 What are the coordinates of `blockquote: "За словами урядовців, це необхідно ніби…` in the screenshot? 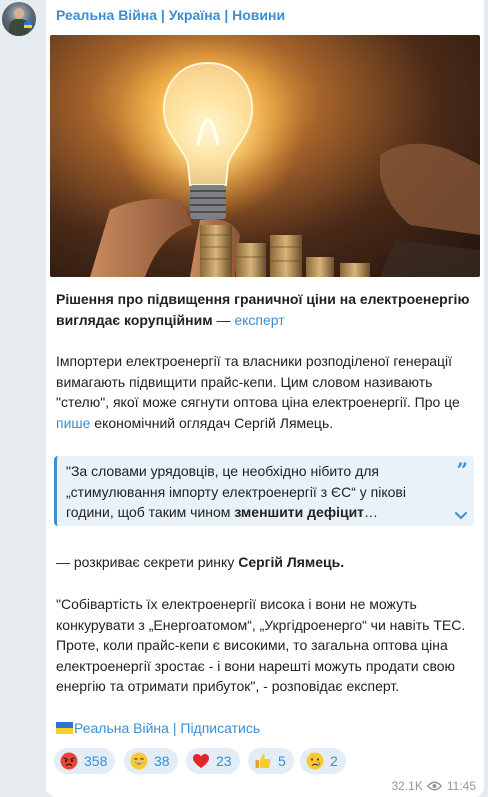 It's located at (264, 491).